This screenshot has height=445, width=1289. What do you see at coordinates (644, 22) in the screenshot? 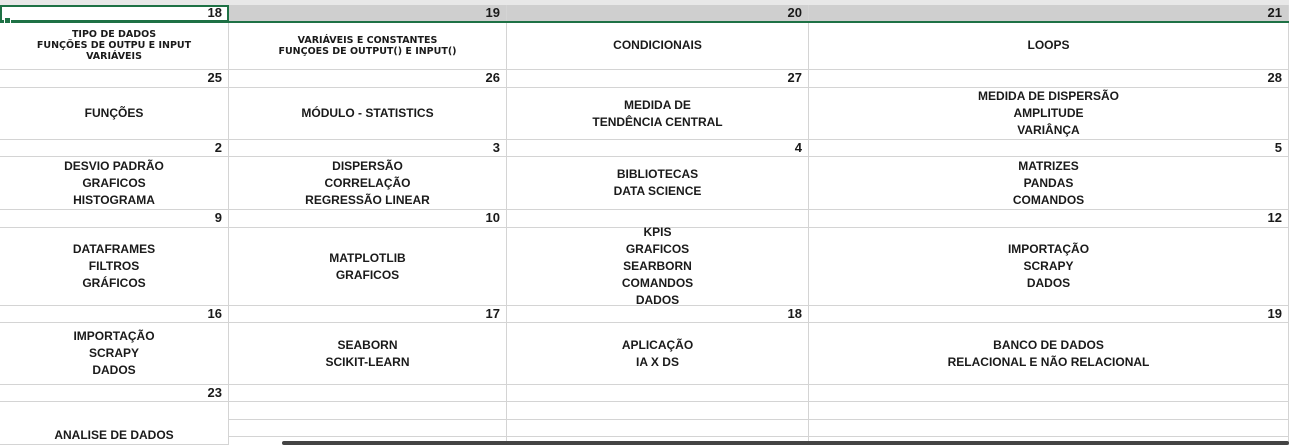
I see `selection-row-indicator` at bounding box center [644, 22].